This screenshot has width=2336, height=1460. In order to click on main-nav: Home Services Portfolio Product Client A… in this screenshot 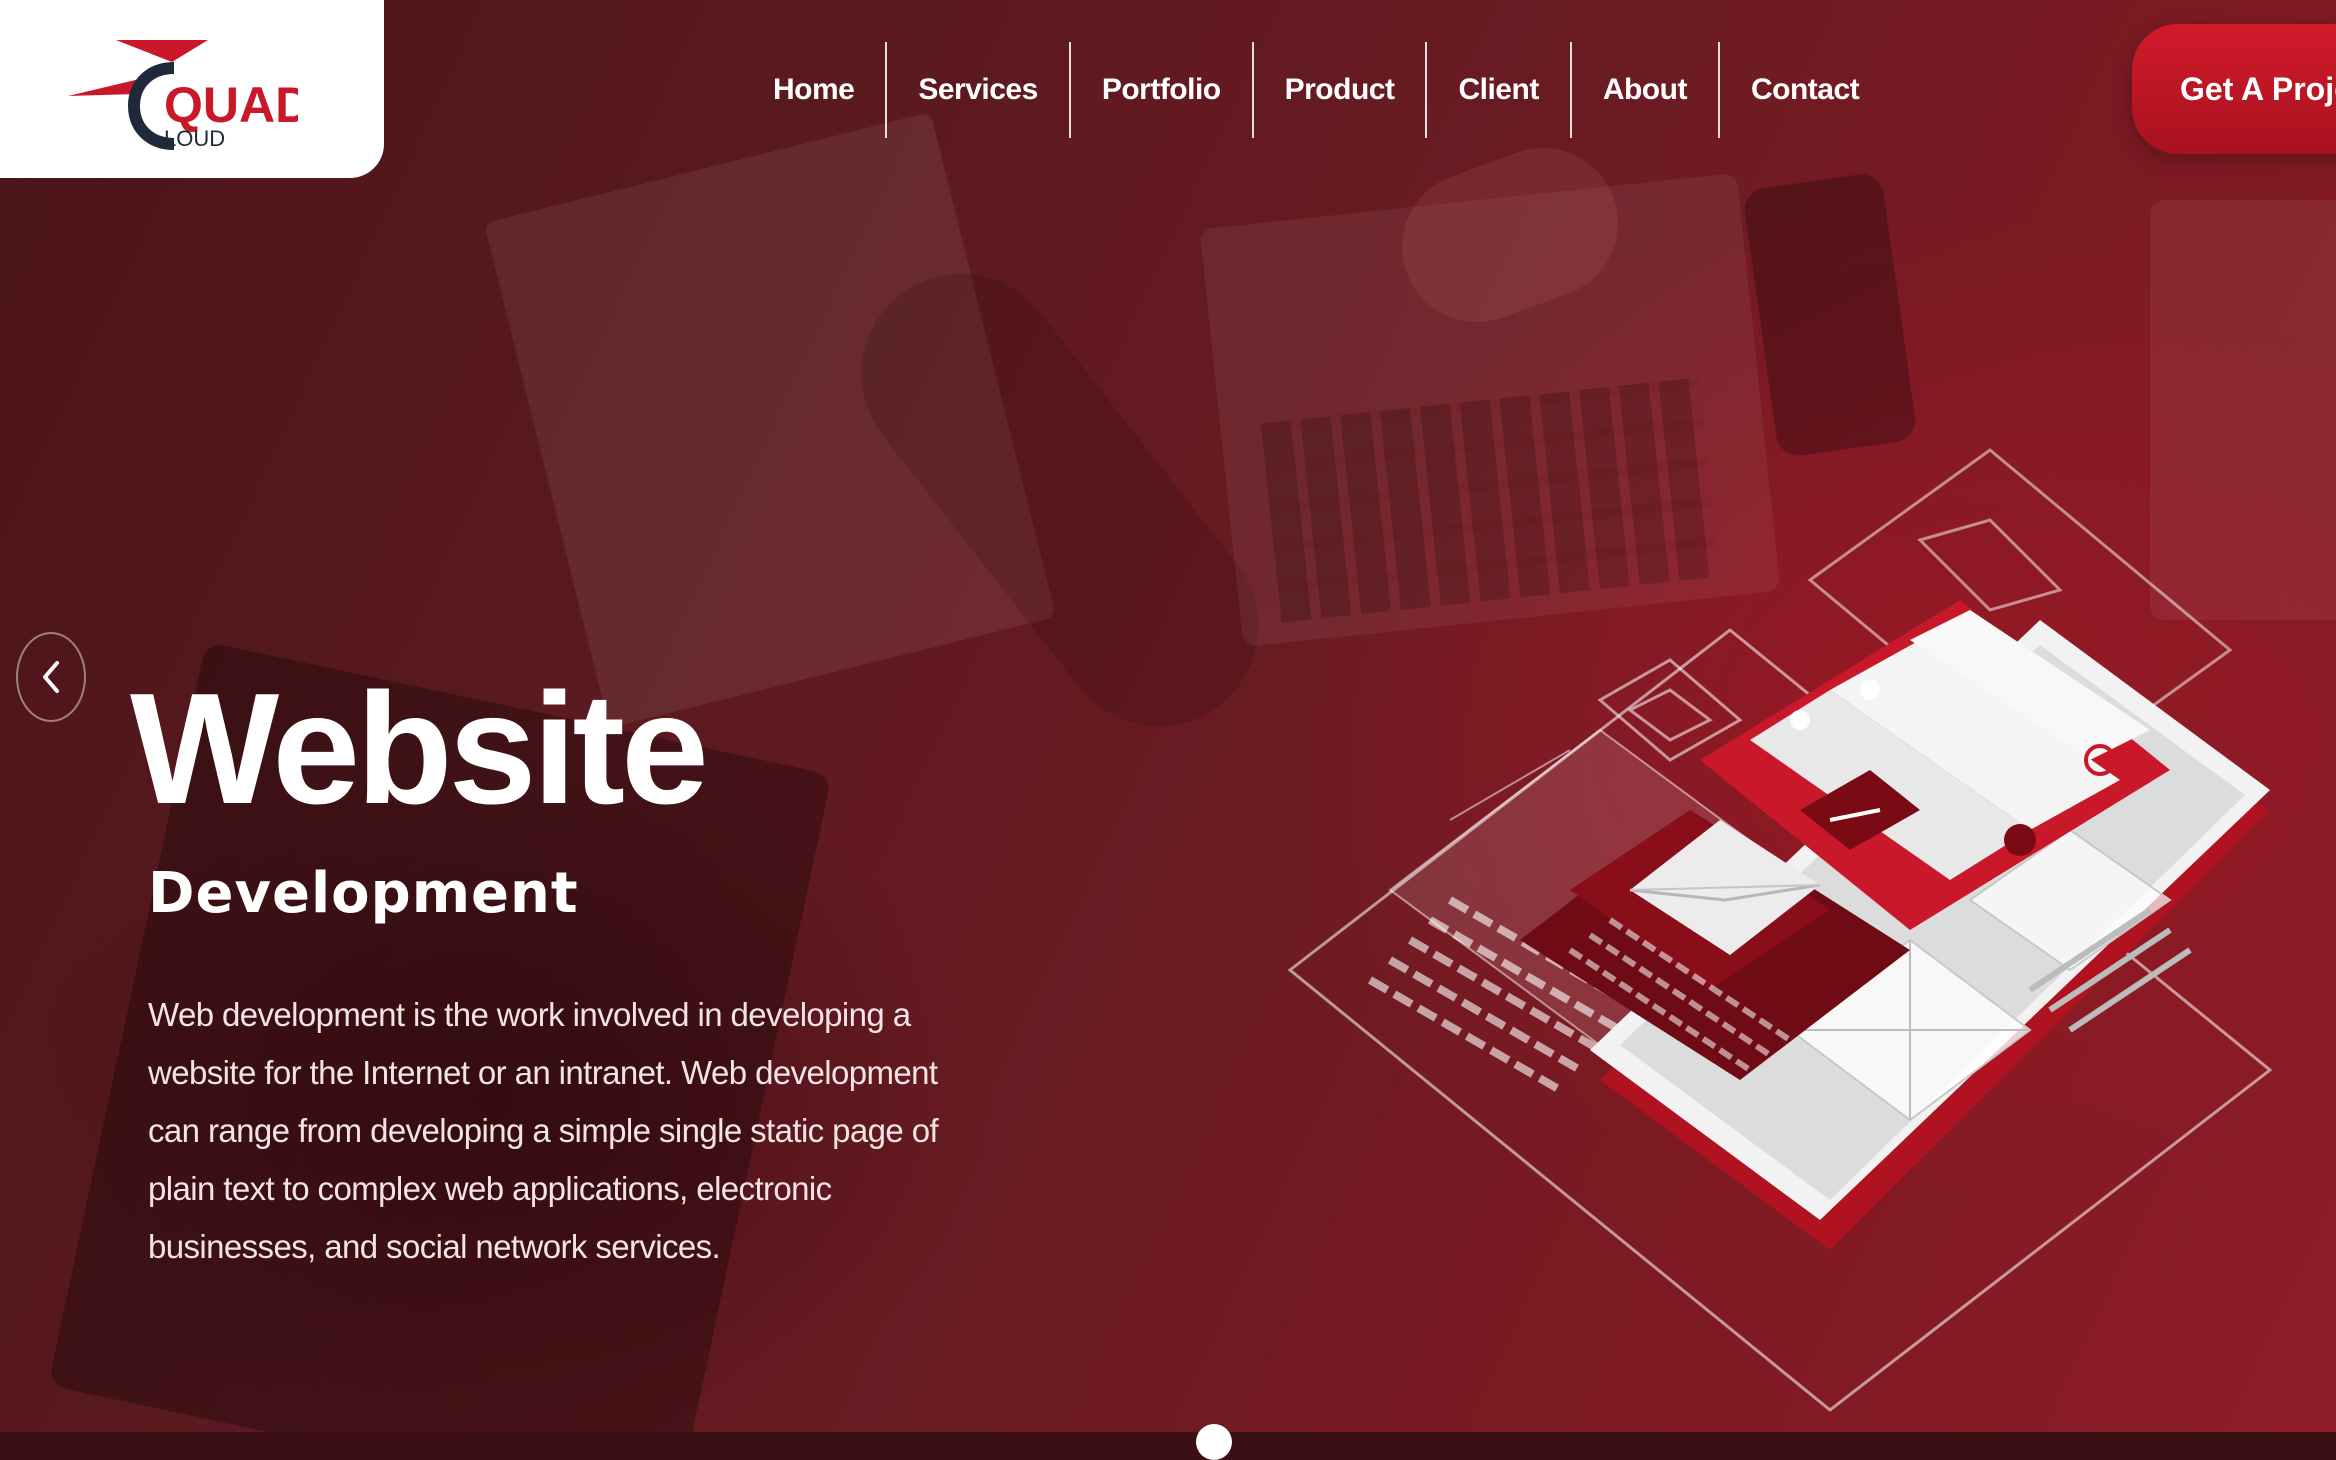, I will do `click(1316, 90)`.